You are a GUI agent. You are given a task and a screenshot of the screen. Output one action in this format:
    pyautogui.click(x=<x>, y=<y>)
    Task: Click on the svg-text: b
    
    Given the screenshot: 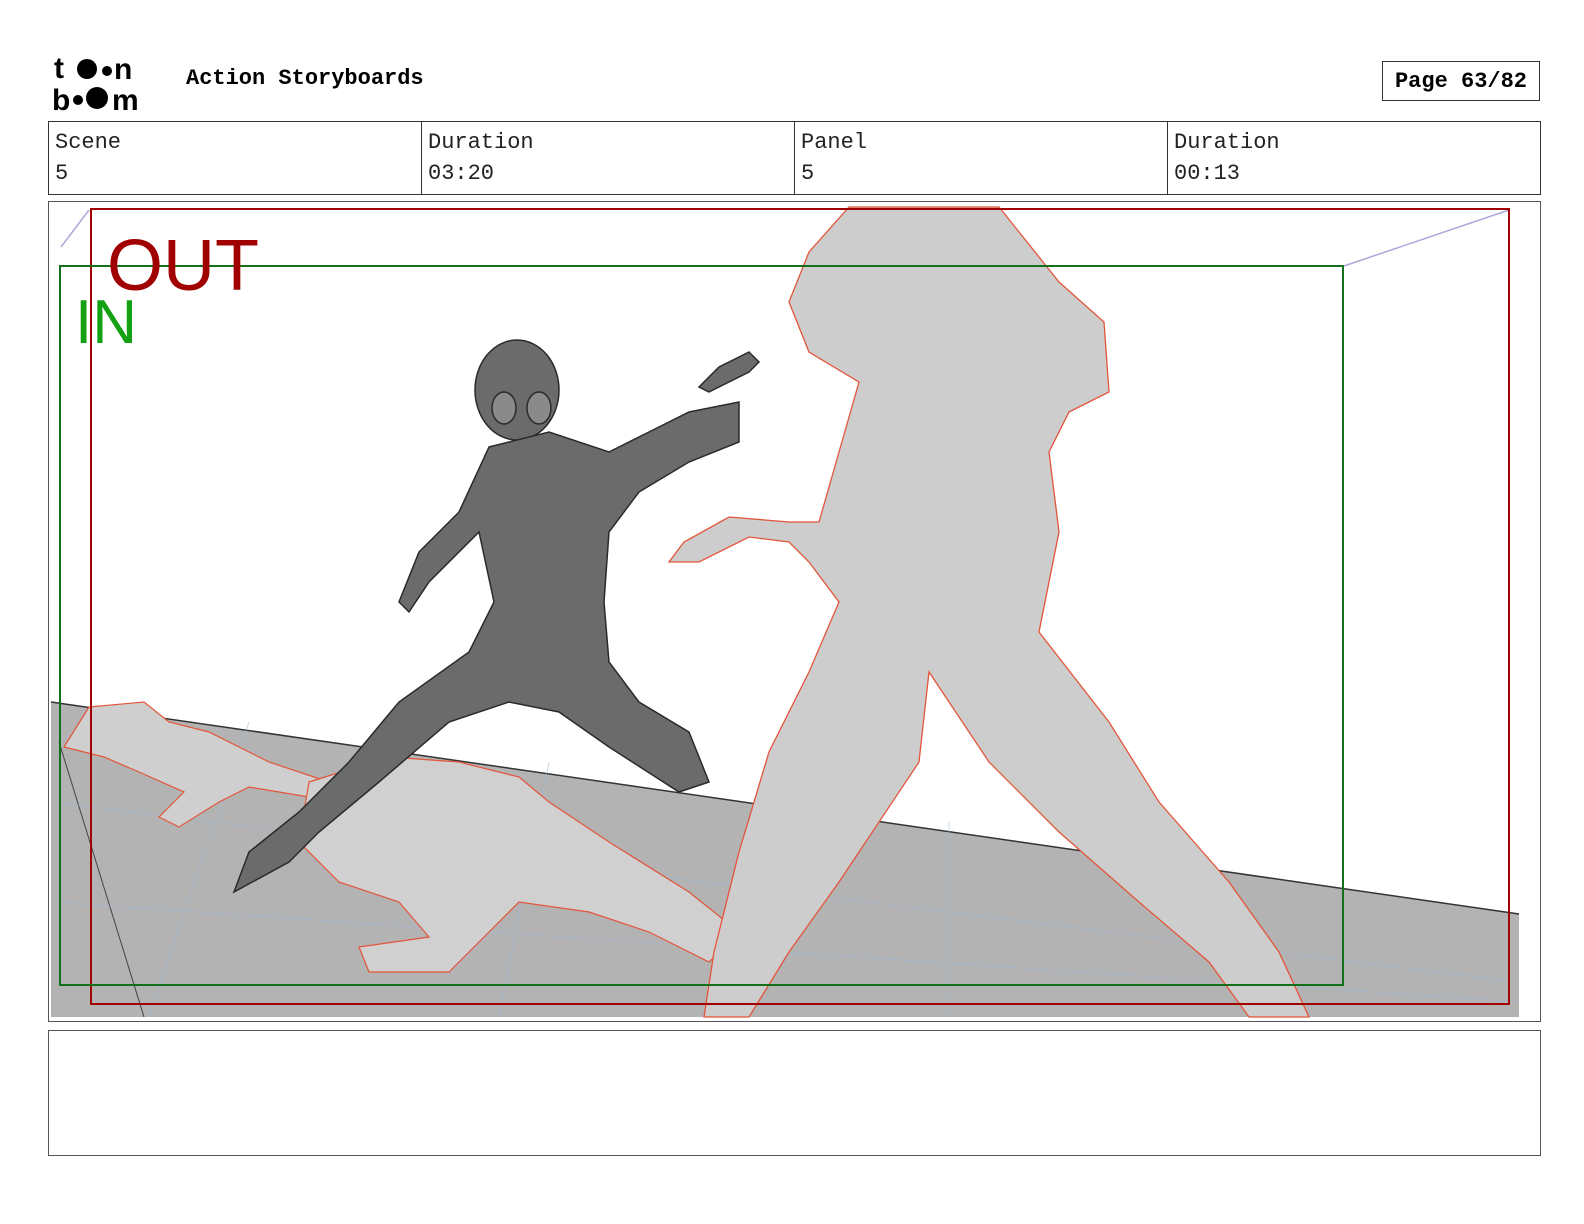 What is the action you would take?
    pyautogui.click(x=61, y=99)
    